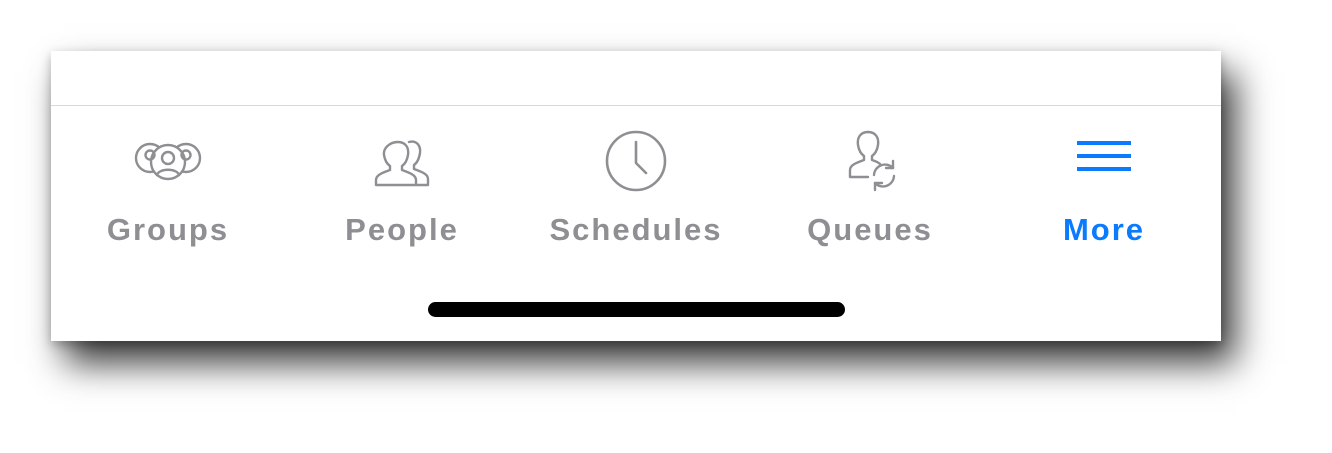 This screenshot has width=1332, height=453. I want to click on tab-people: People, so click(402, 181).